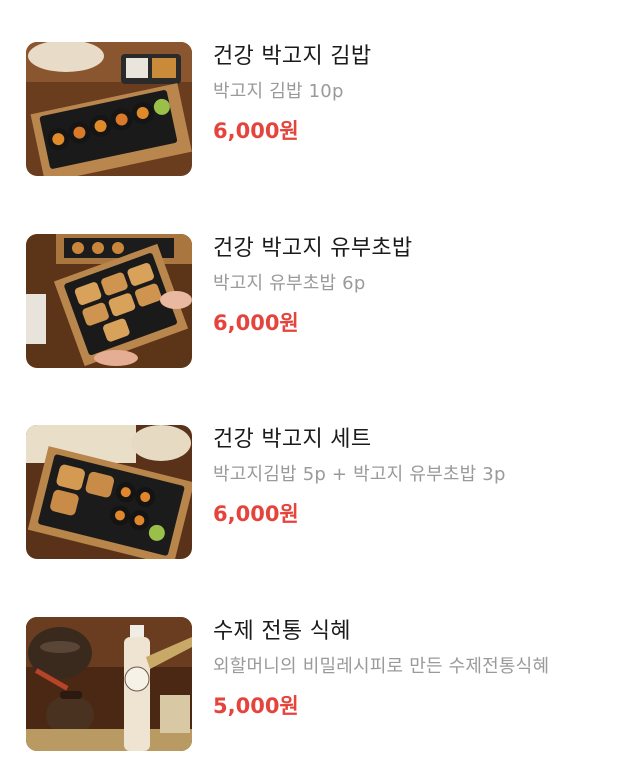  I want to click on menu-item-price: 5,000원, so click(256, 706).